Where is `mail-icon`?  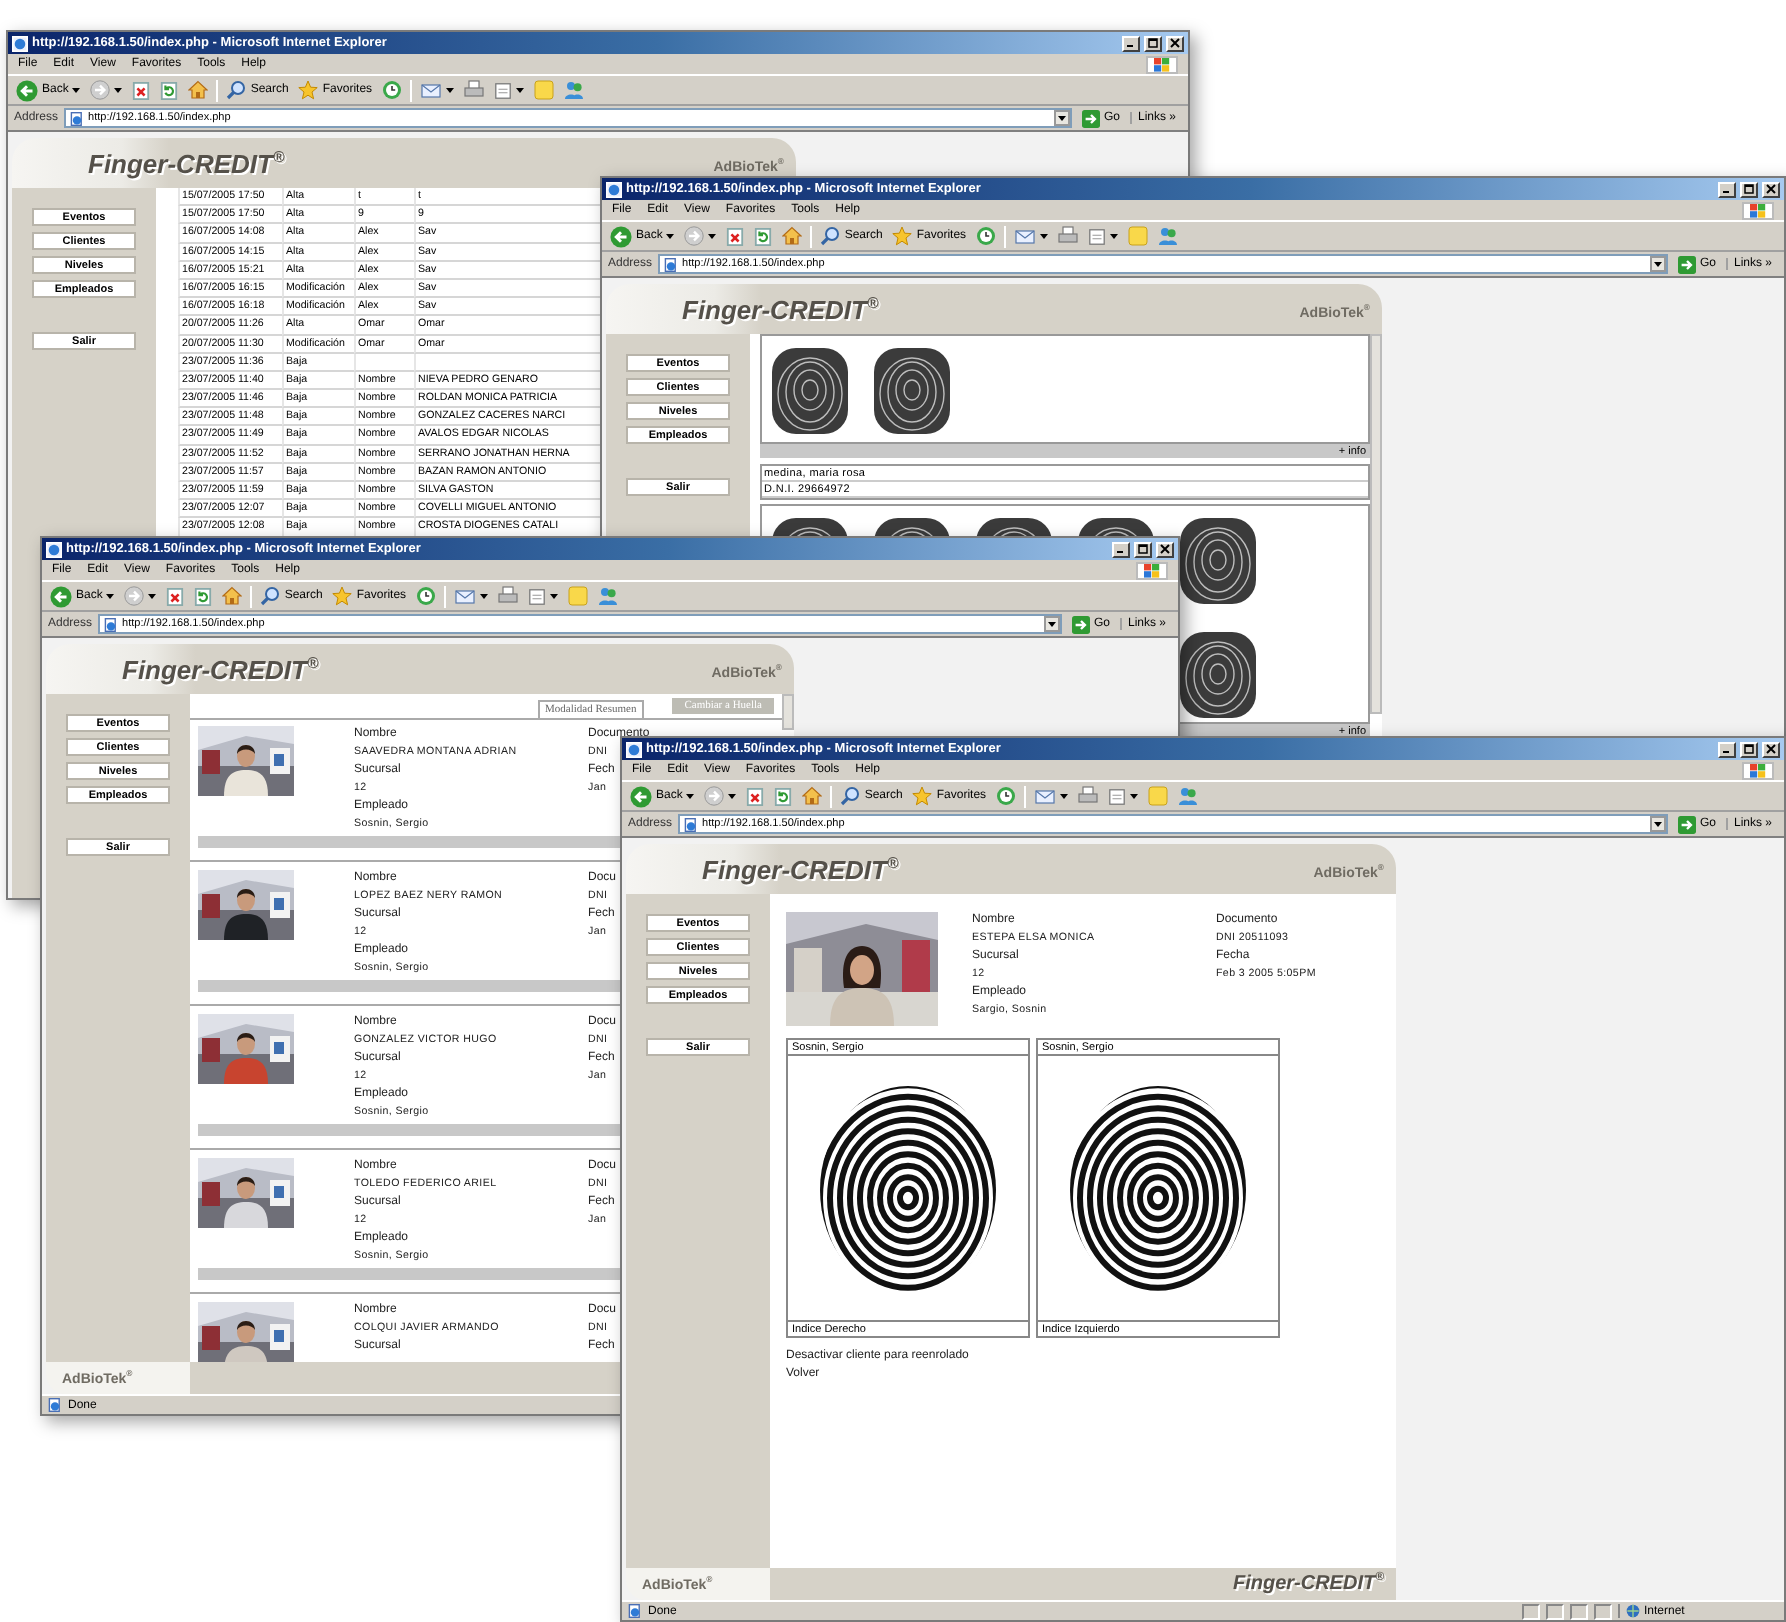
mail-icon is located at coordinates (1045, 796).